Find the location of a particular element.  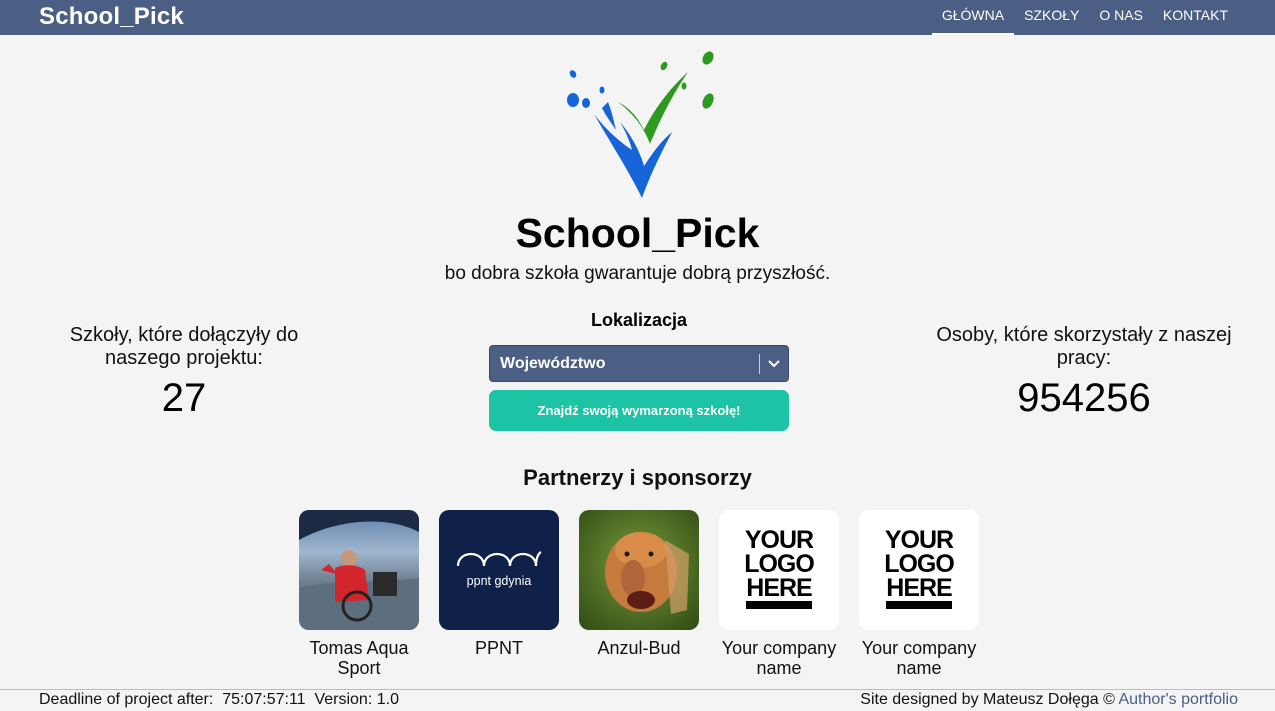

users-stat-value: 954256 is located at coordinates (1084, 398).